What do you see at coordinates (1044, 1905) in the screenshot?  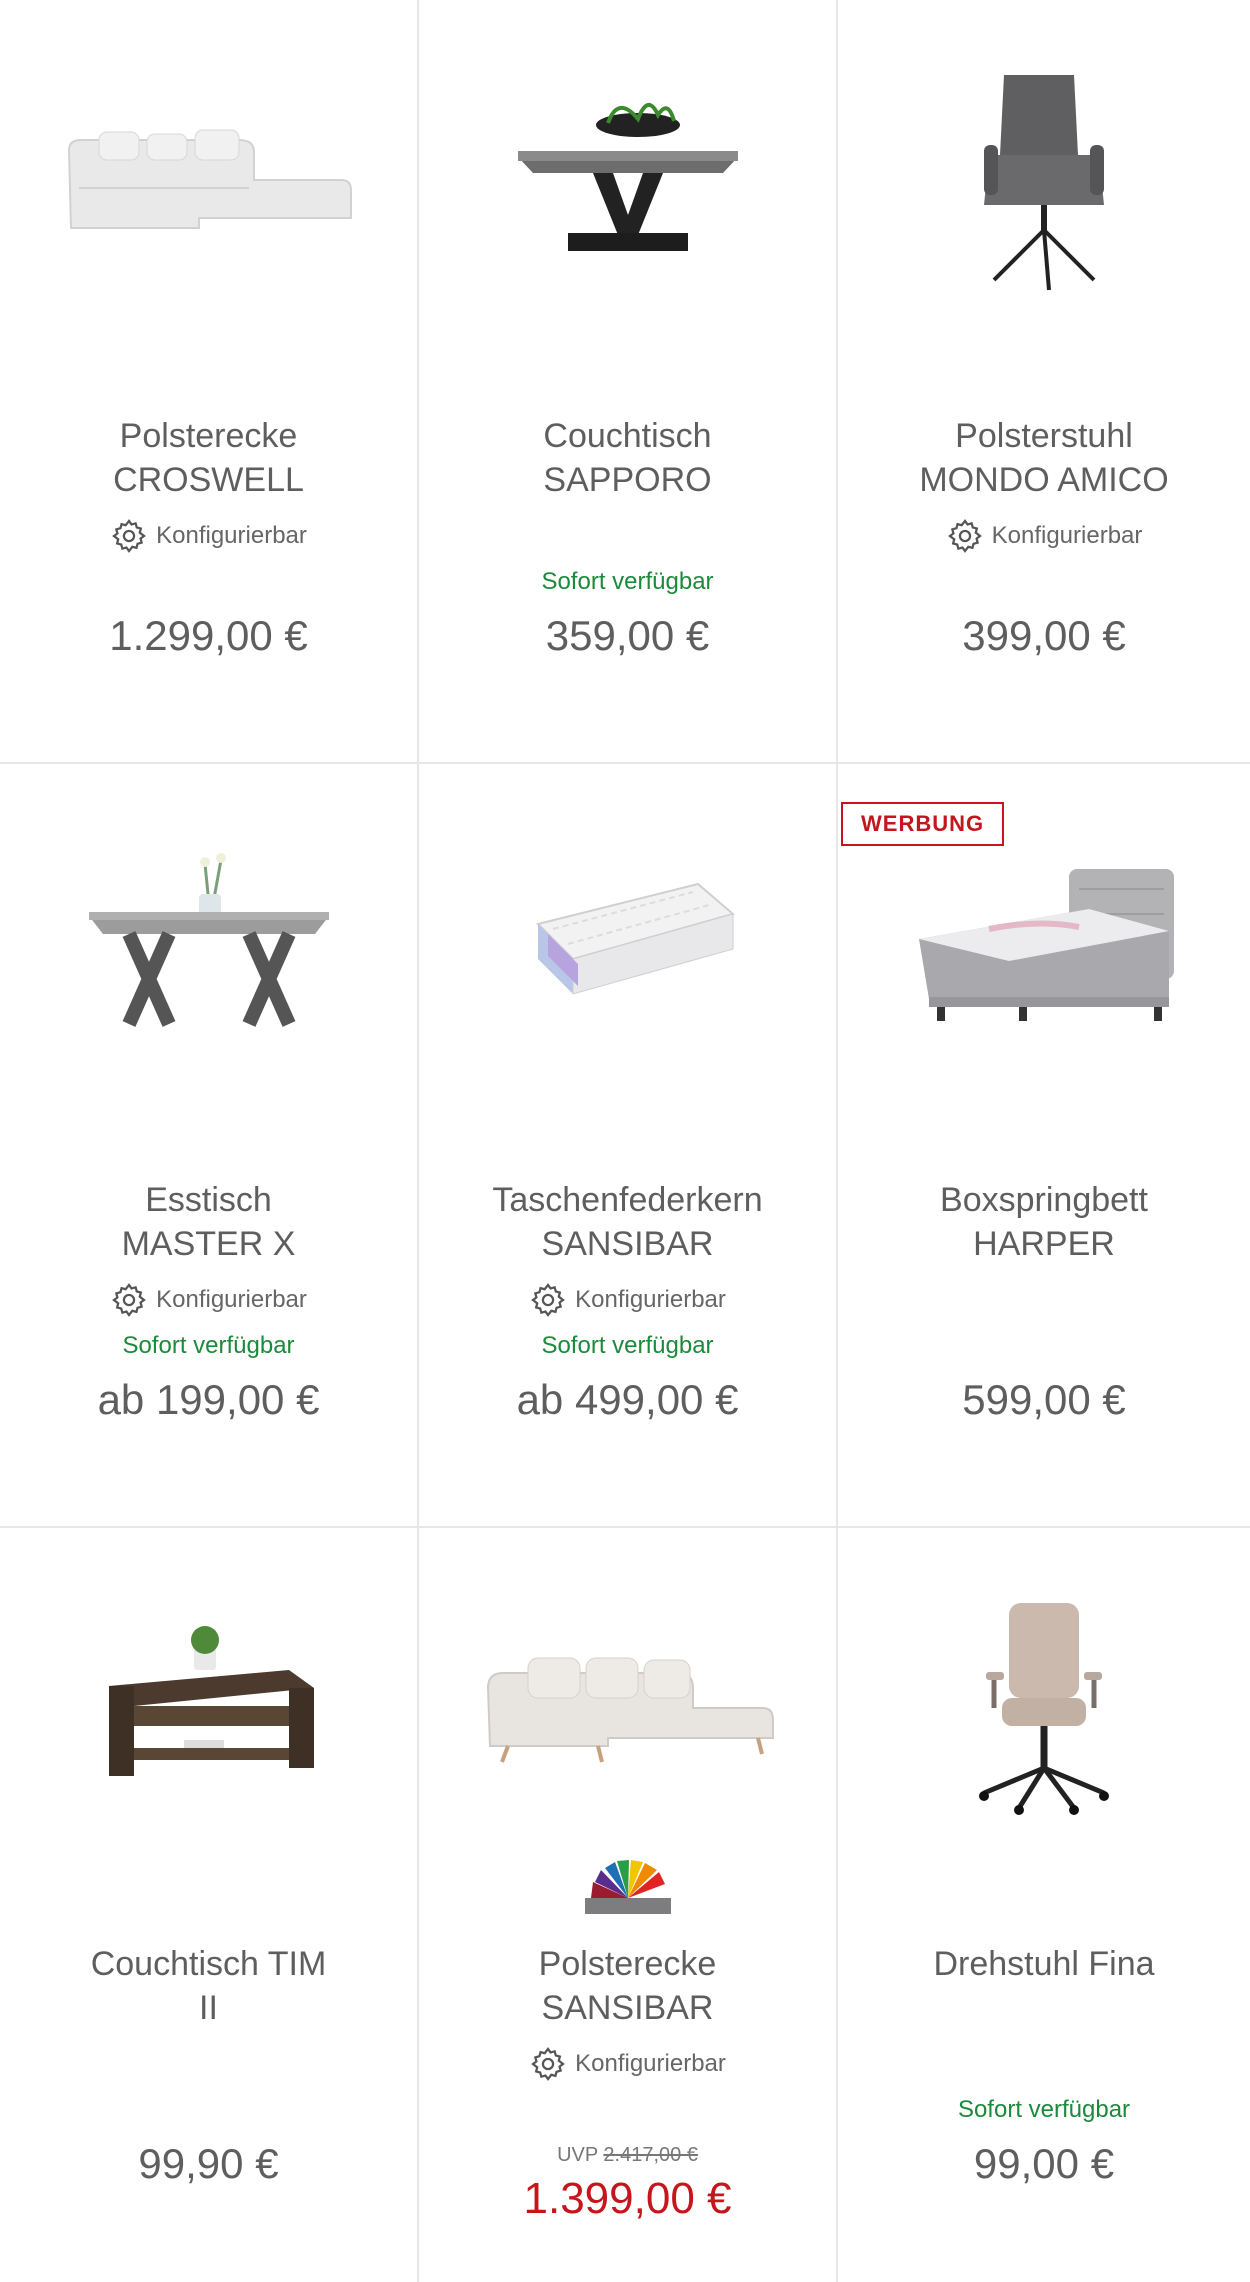 I see `product-card-fina: Drehstuhl Fina Sofort verfügbar 99,00 €` at bounding box center [1044, 1905].